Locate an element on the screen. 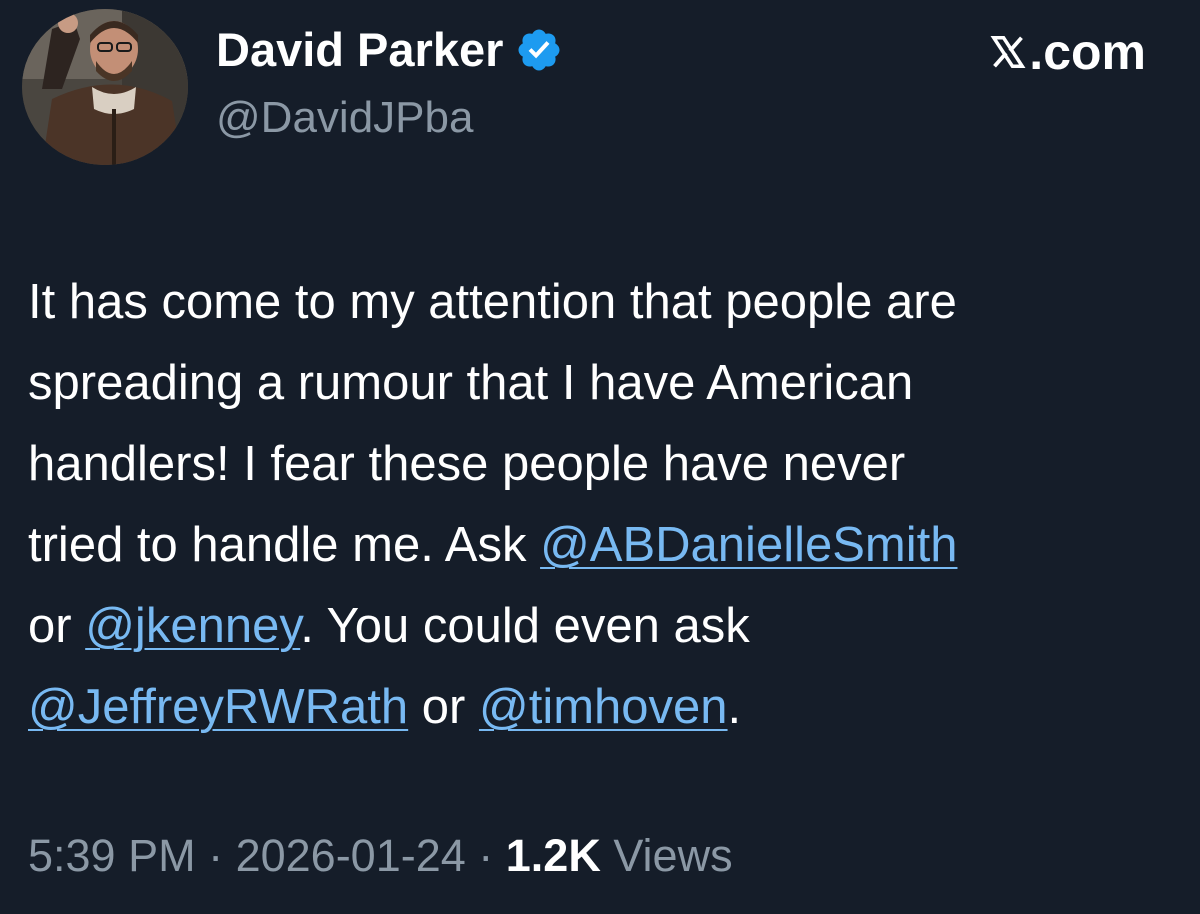 This screenshot has width=1200, height=914. tweet-date: 2026-01-24 is located at coordinates (351, 855).